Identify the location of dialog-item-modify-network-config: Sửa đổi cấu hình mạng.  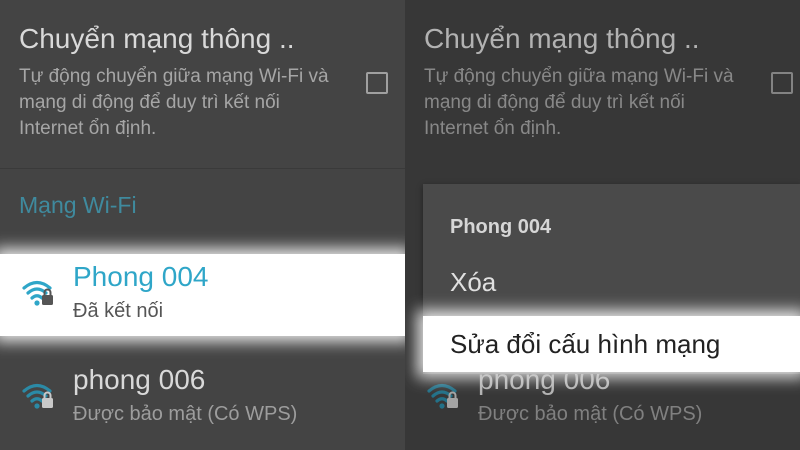
(611, 344).